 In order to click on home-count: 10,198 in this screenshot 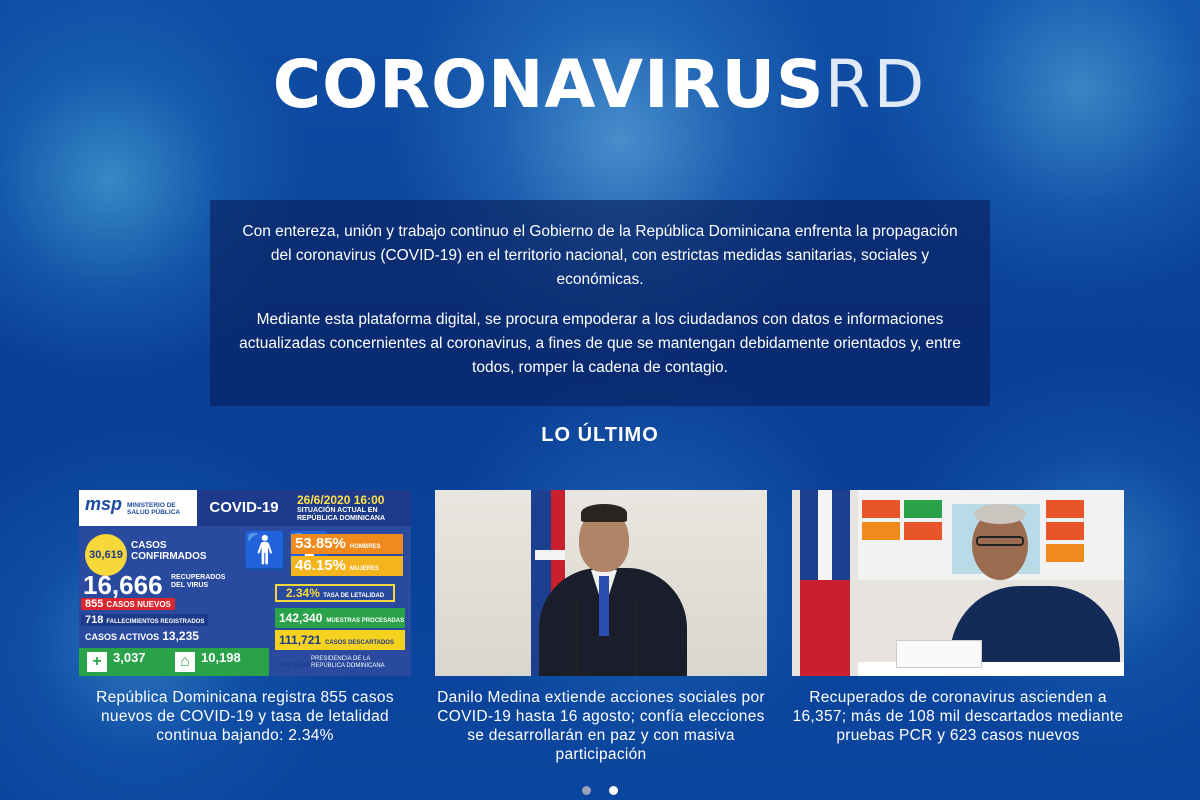, I will do `click(221, 657)`.